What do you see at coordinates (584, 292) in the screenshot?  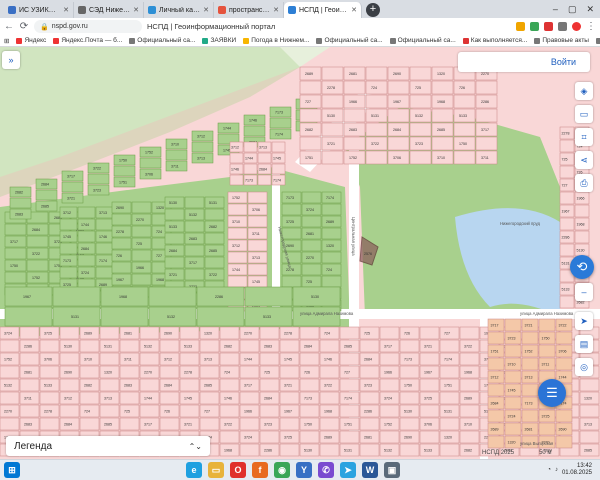 I see `zoom-out-icon: –` at bounding box center [584, 292].